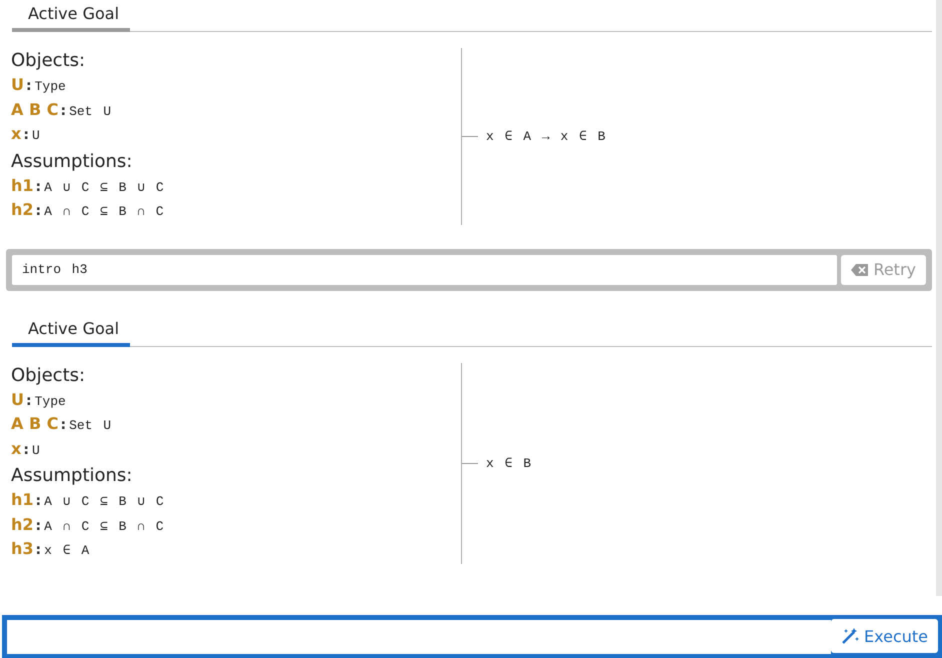 The height and width of the screenshot is (658, 942). Describe the element at coordinates (22, 548) in the screenshot. I see `hypothesis-name: h3` at that location.